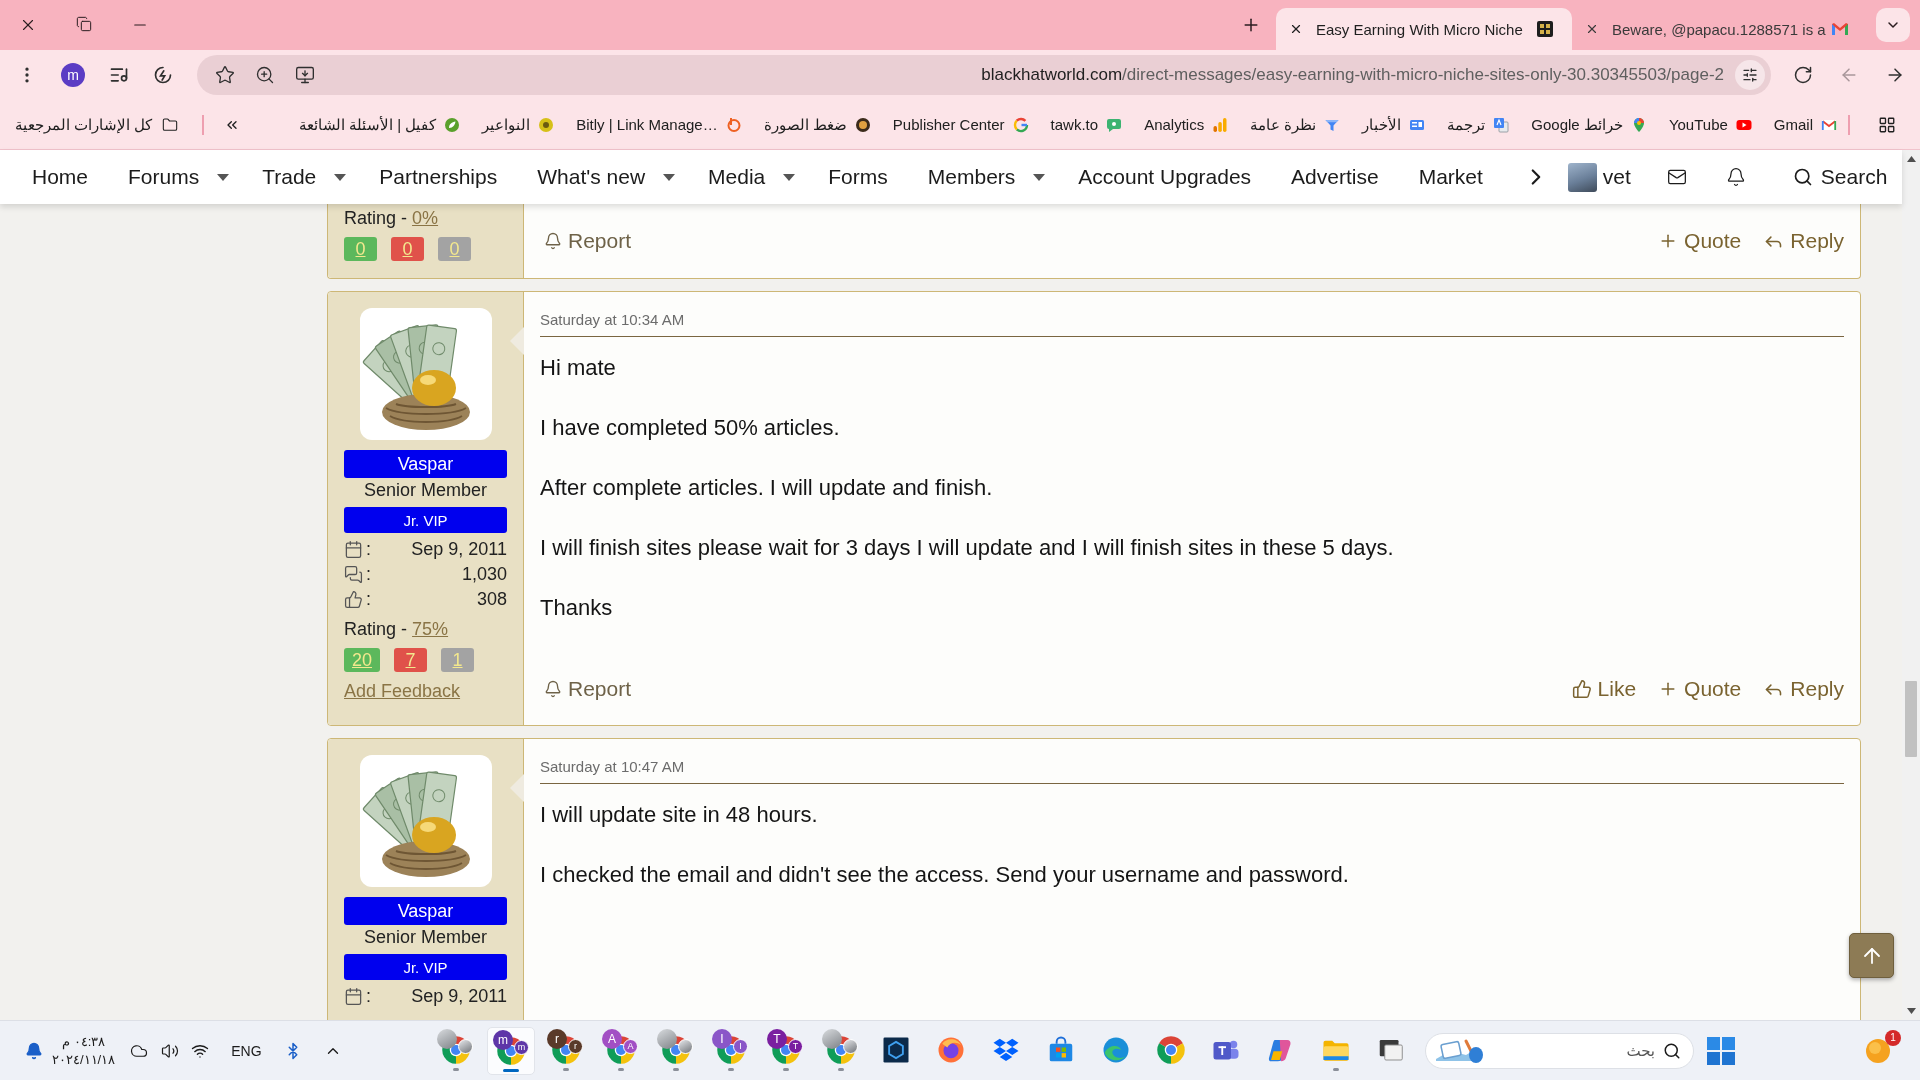 This screenshot has height=1080, width=1920. I want to click on bookmark-link: ترجمة, so click(1478, 124).